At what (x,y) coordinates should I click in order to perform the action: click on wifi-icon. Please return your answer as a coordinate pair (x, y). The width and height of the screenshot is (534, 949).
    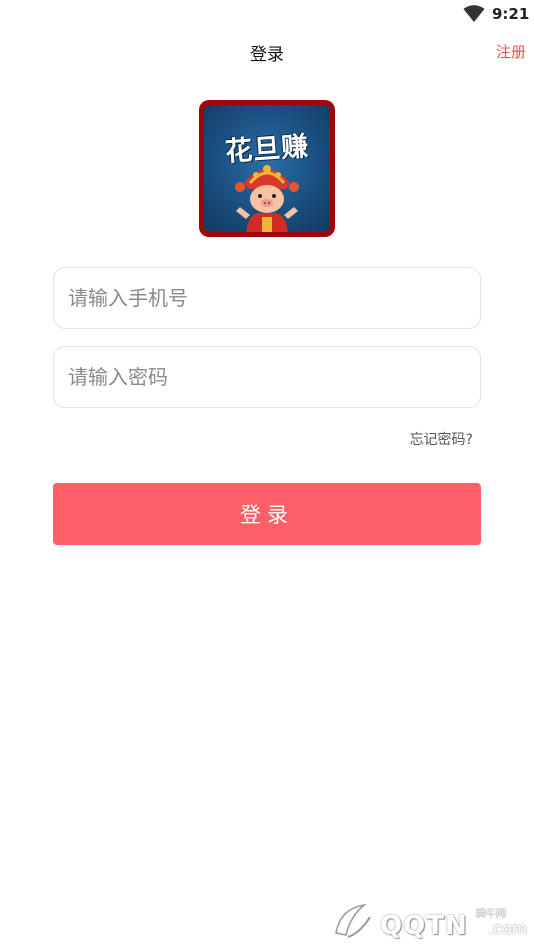
    Looking at the image, I should click on (474, 13).